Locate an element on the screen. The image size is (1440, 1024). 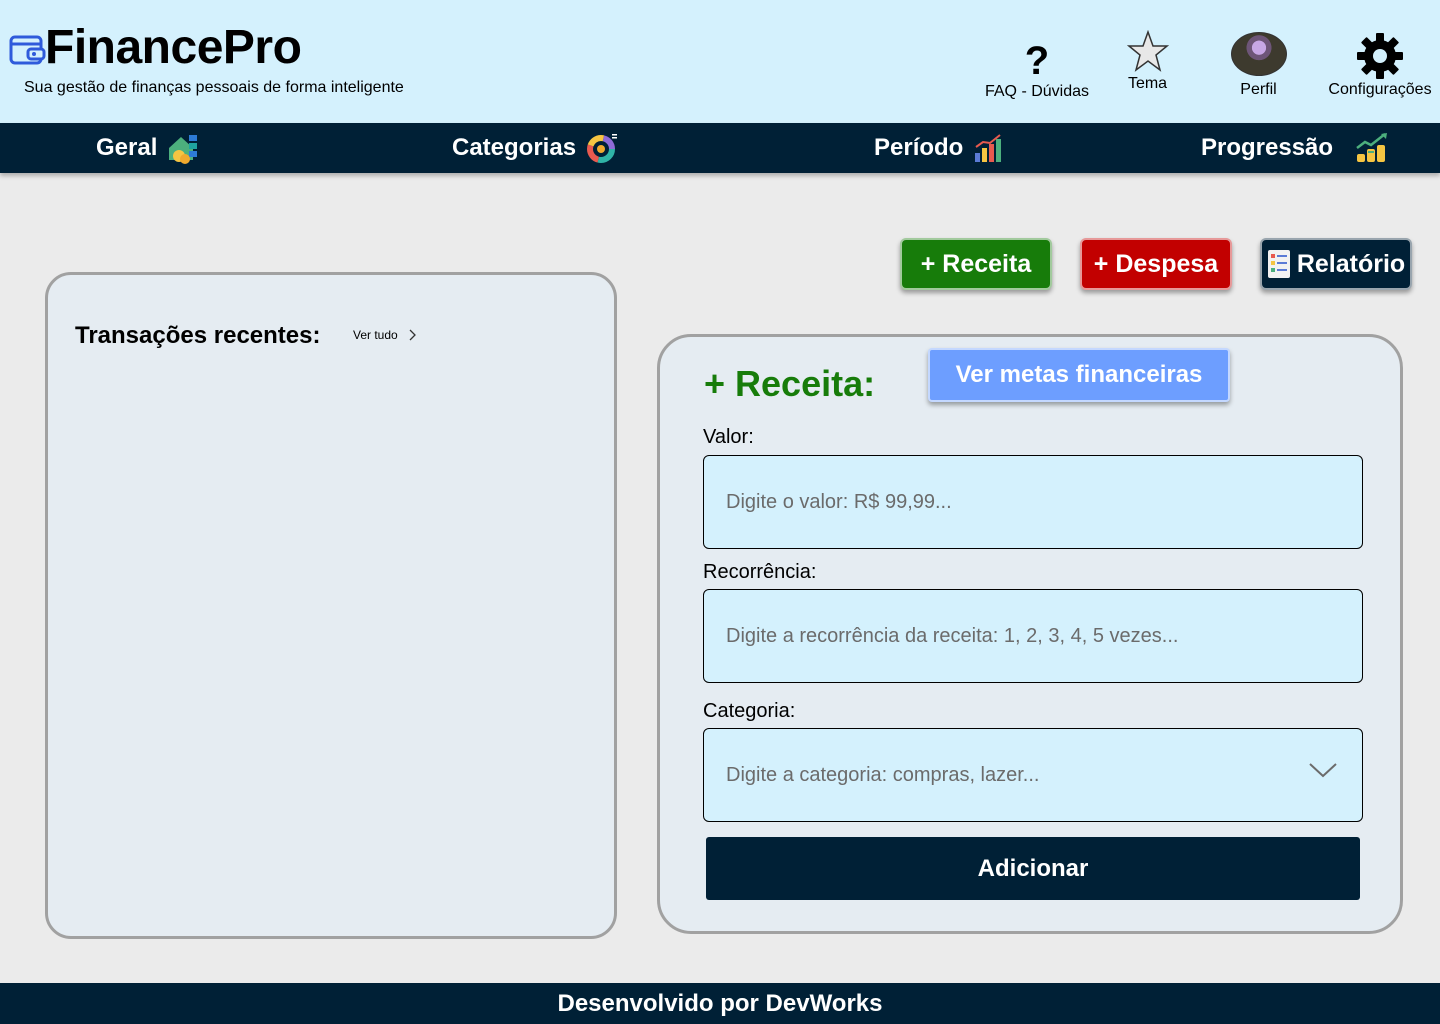
app-name: FinancePro is located at coordinates (173, 47).